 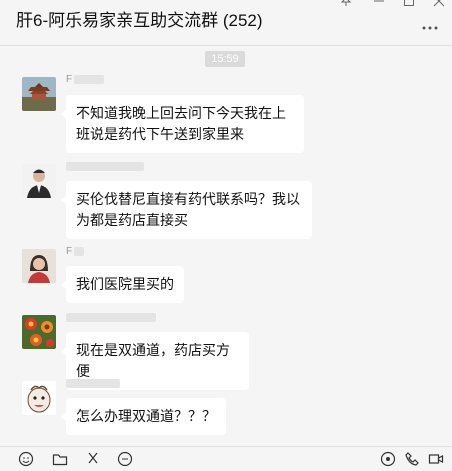 I want to click on live-icon, so click(x=388, y=461).